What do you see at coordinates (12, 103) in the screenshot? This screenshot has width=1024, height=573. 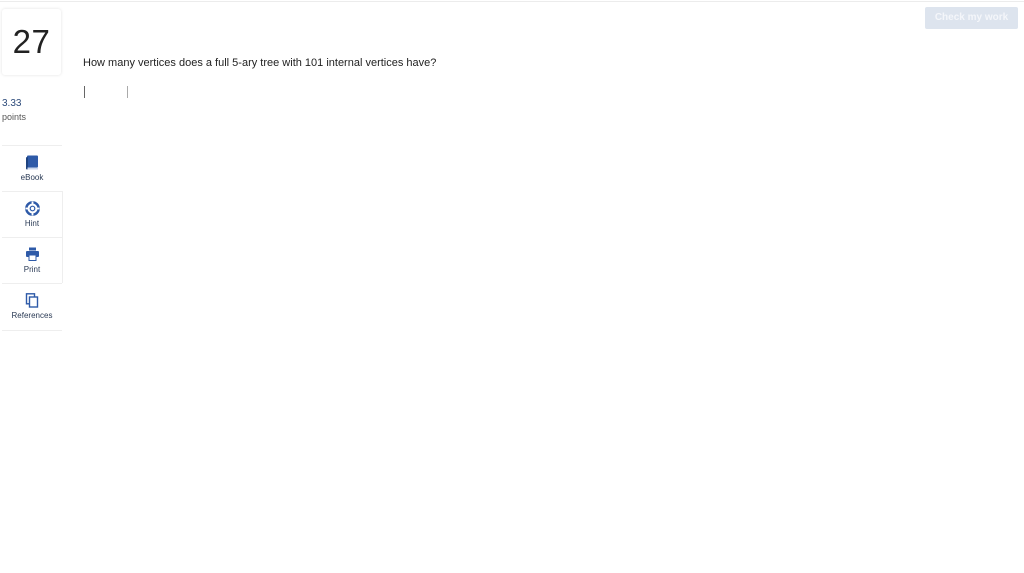 I see `points-value: 3.33` at bounding box center [12, 103].